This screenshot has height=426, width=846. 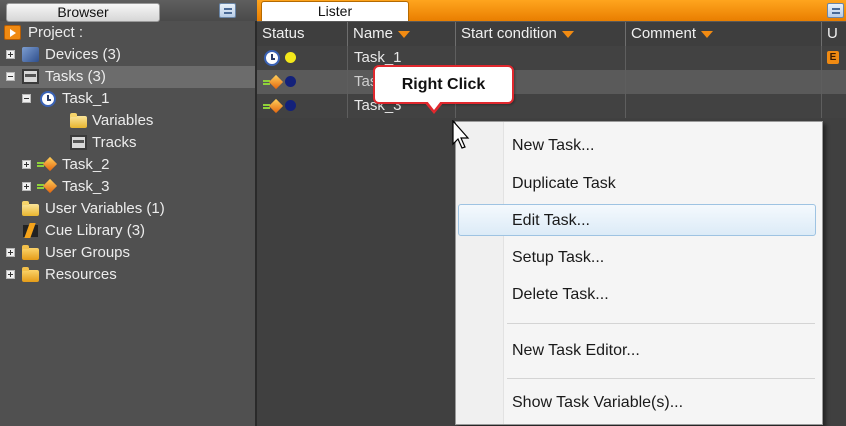 What do you see at coordinates (56, 32) in the screenshot?
I see `tree-item-label: Project :` at bounding box center [56, 32].